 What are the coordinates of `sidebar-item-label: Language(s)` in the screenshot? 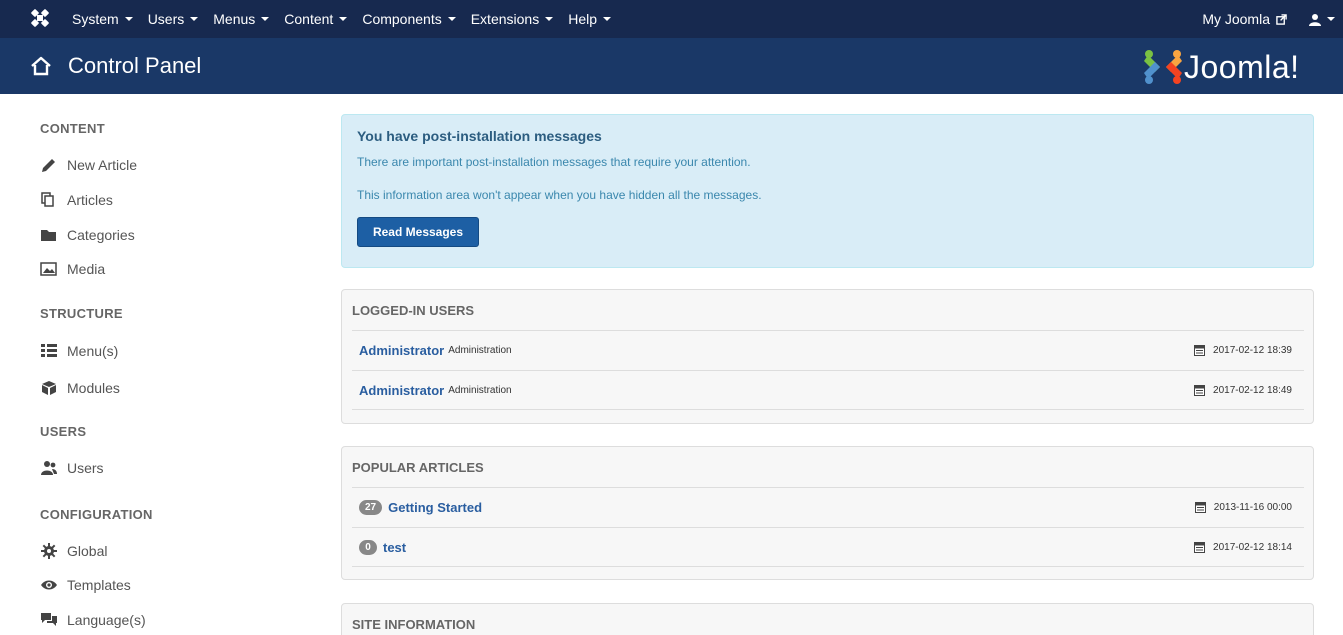 It's located at (106, 620).